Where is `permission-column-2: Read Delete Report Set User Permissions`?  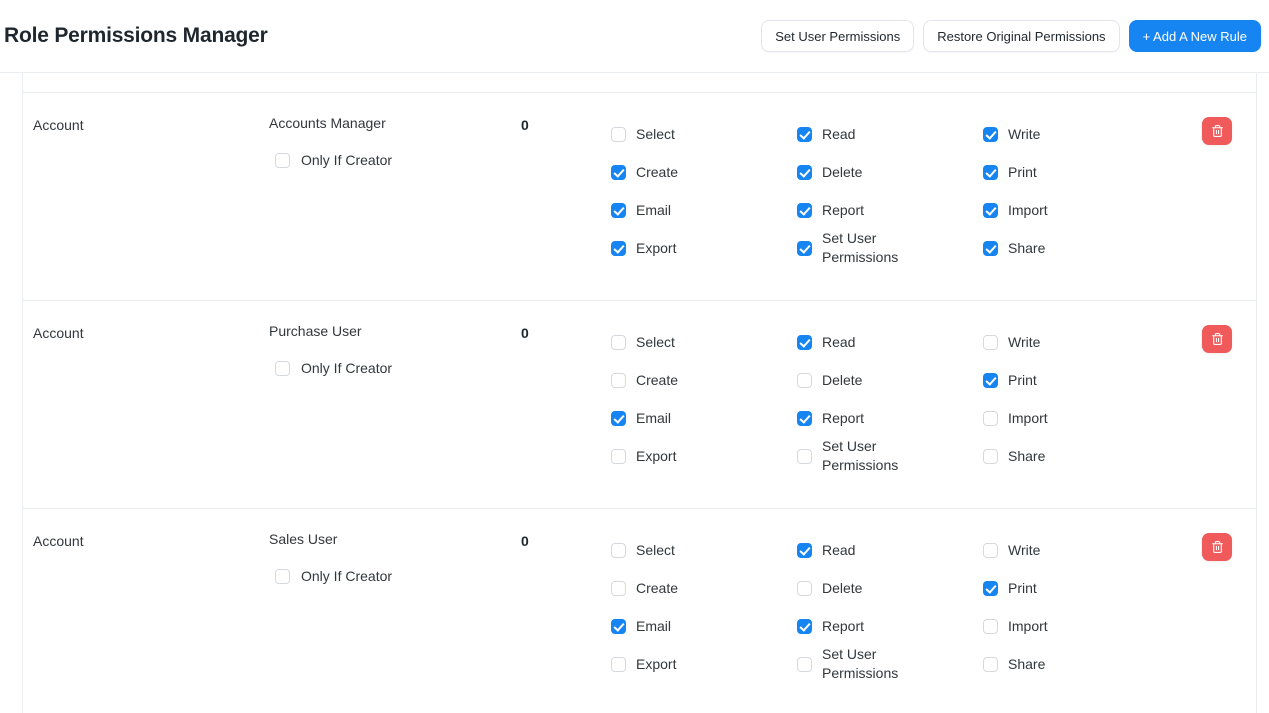 permission-column-2: Read Delete Report Set User Permissions is located at coordinates (890, 191).